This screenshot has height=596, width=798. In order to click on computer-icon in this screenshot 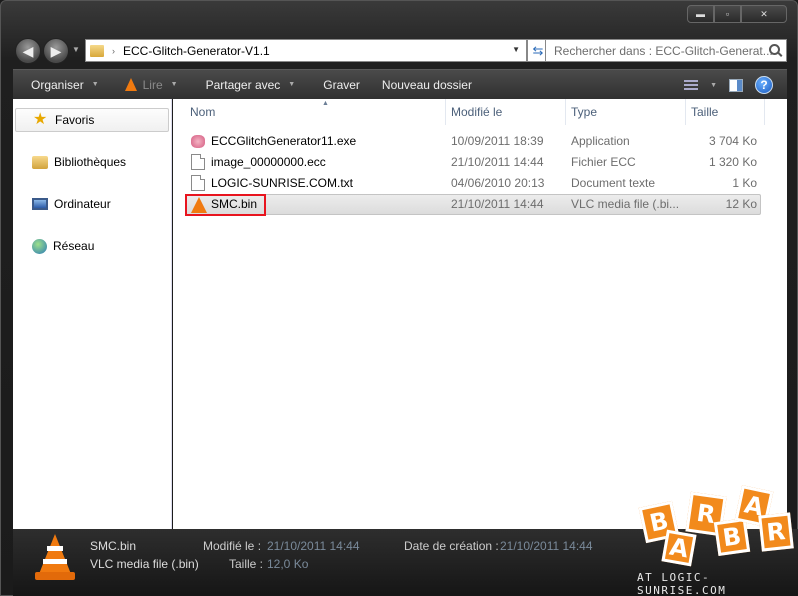, I will do `click(40, 204)`.